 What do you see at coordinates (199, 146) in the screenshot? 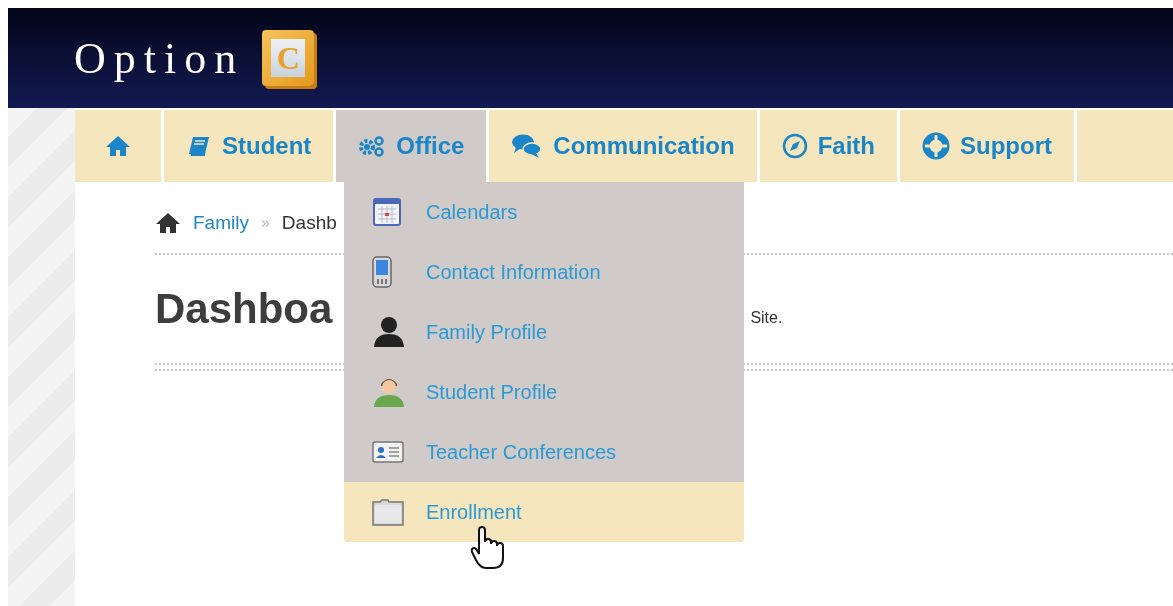
I see `book-icon` at bounding box center [199, 146].